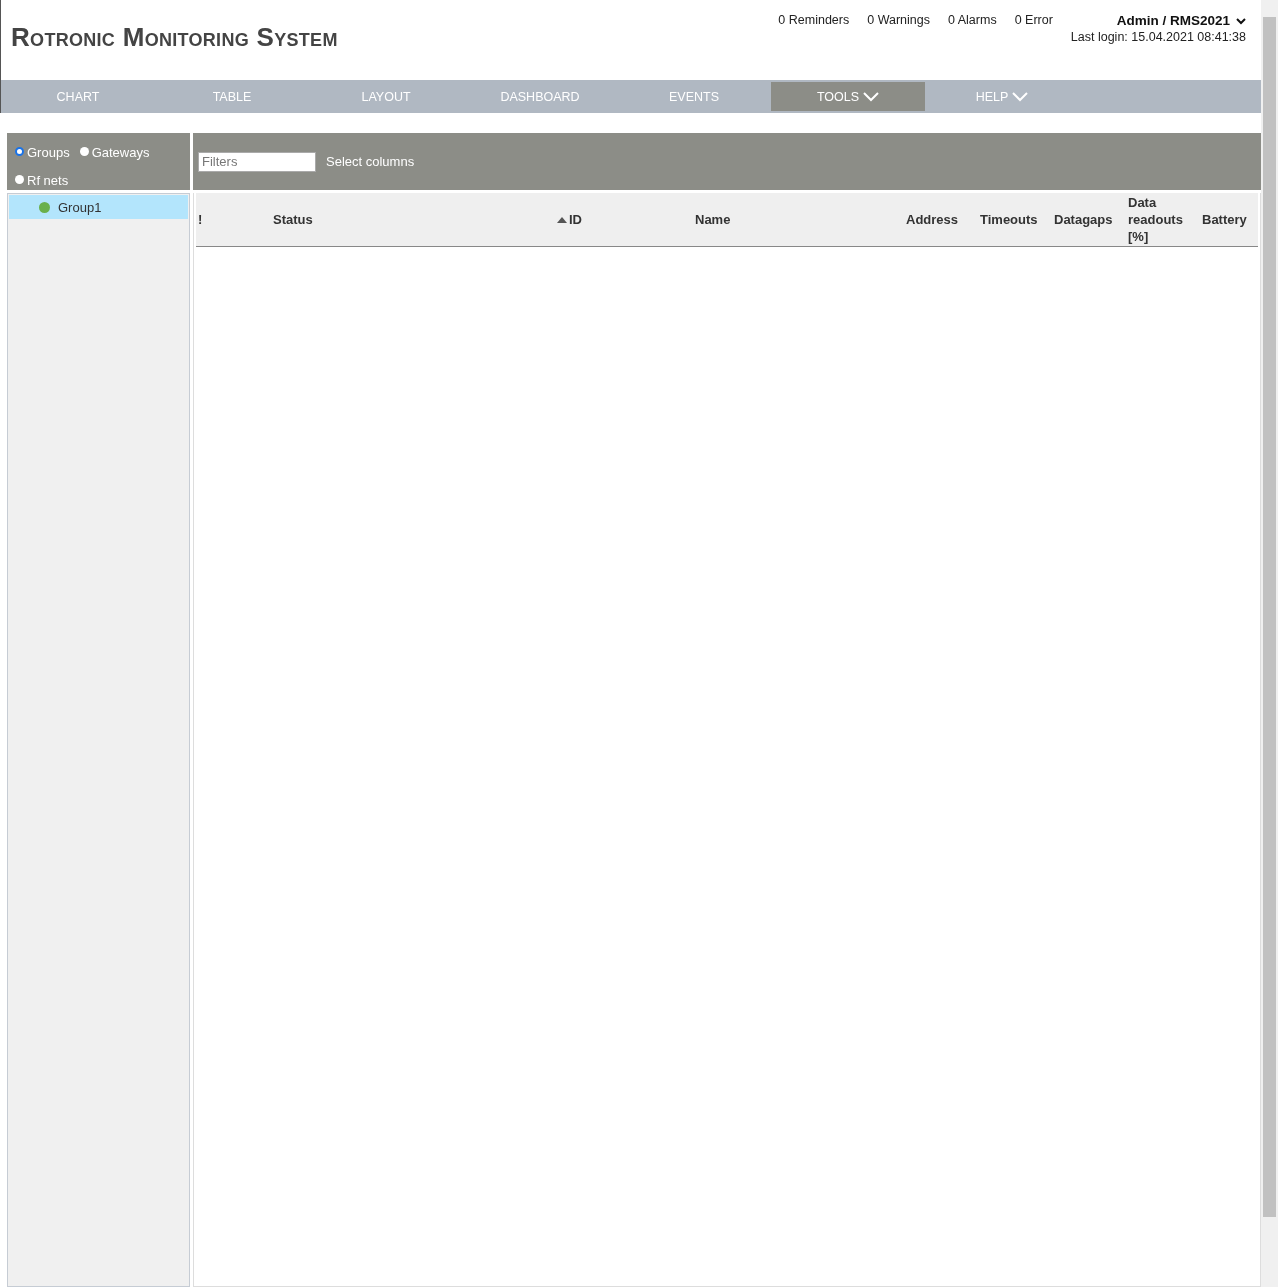  I want to click on scrollbar, so click(1269, 643).